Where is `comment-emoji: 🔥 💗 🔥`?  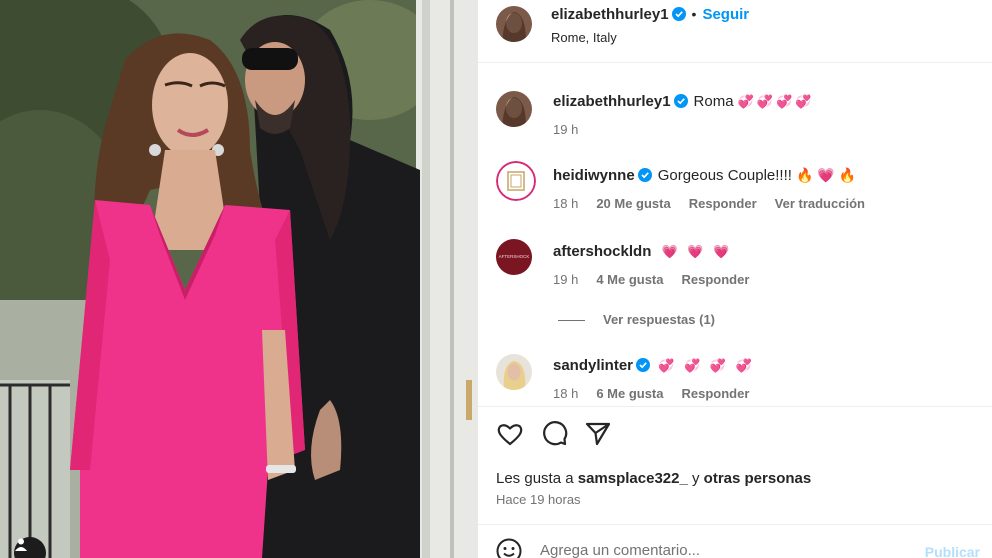
comment-emoji: 🔥 💗 🔥 is located at coordinates (826, 175).